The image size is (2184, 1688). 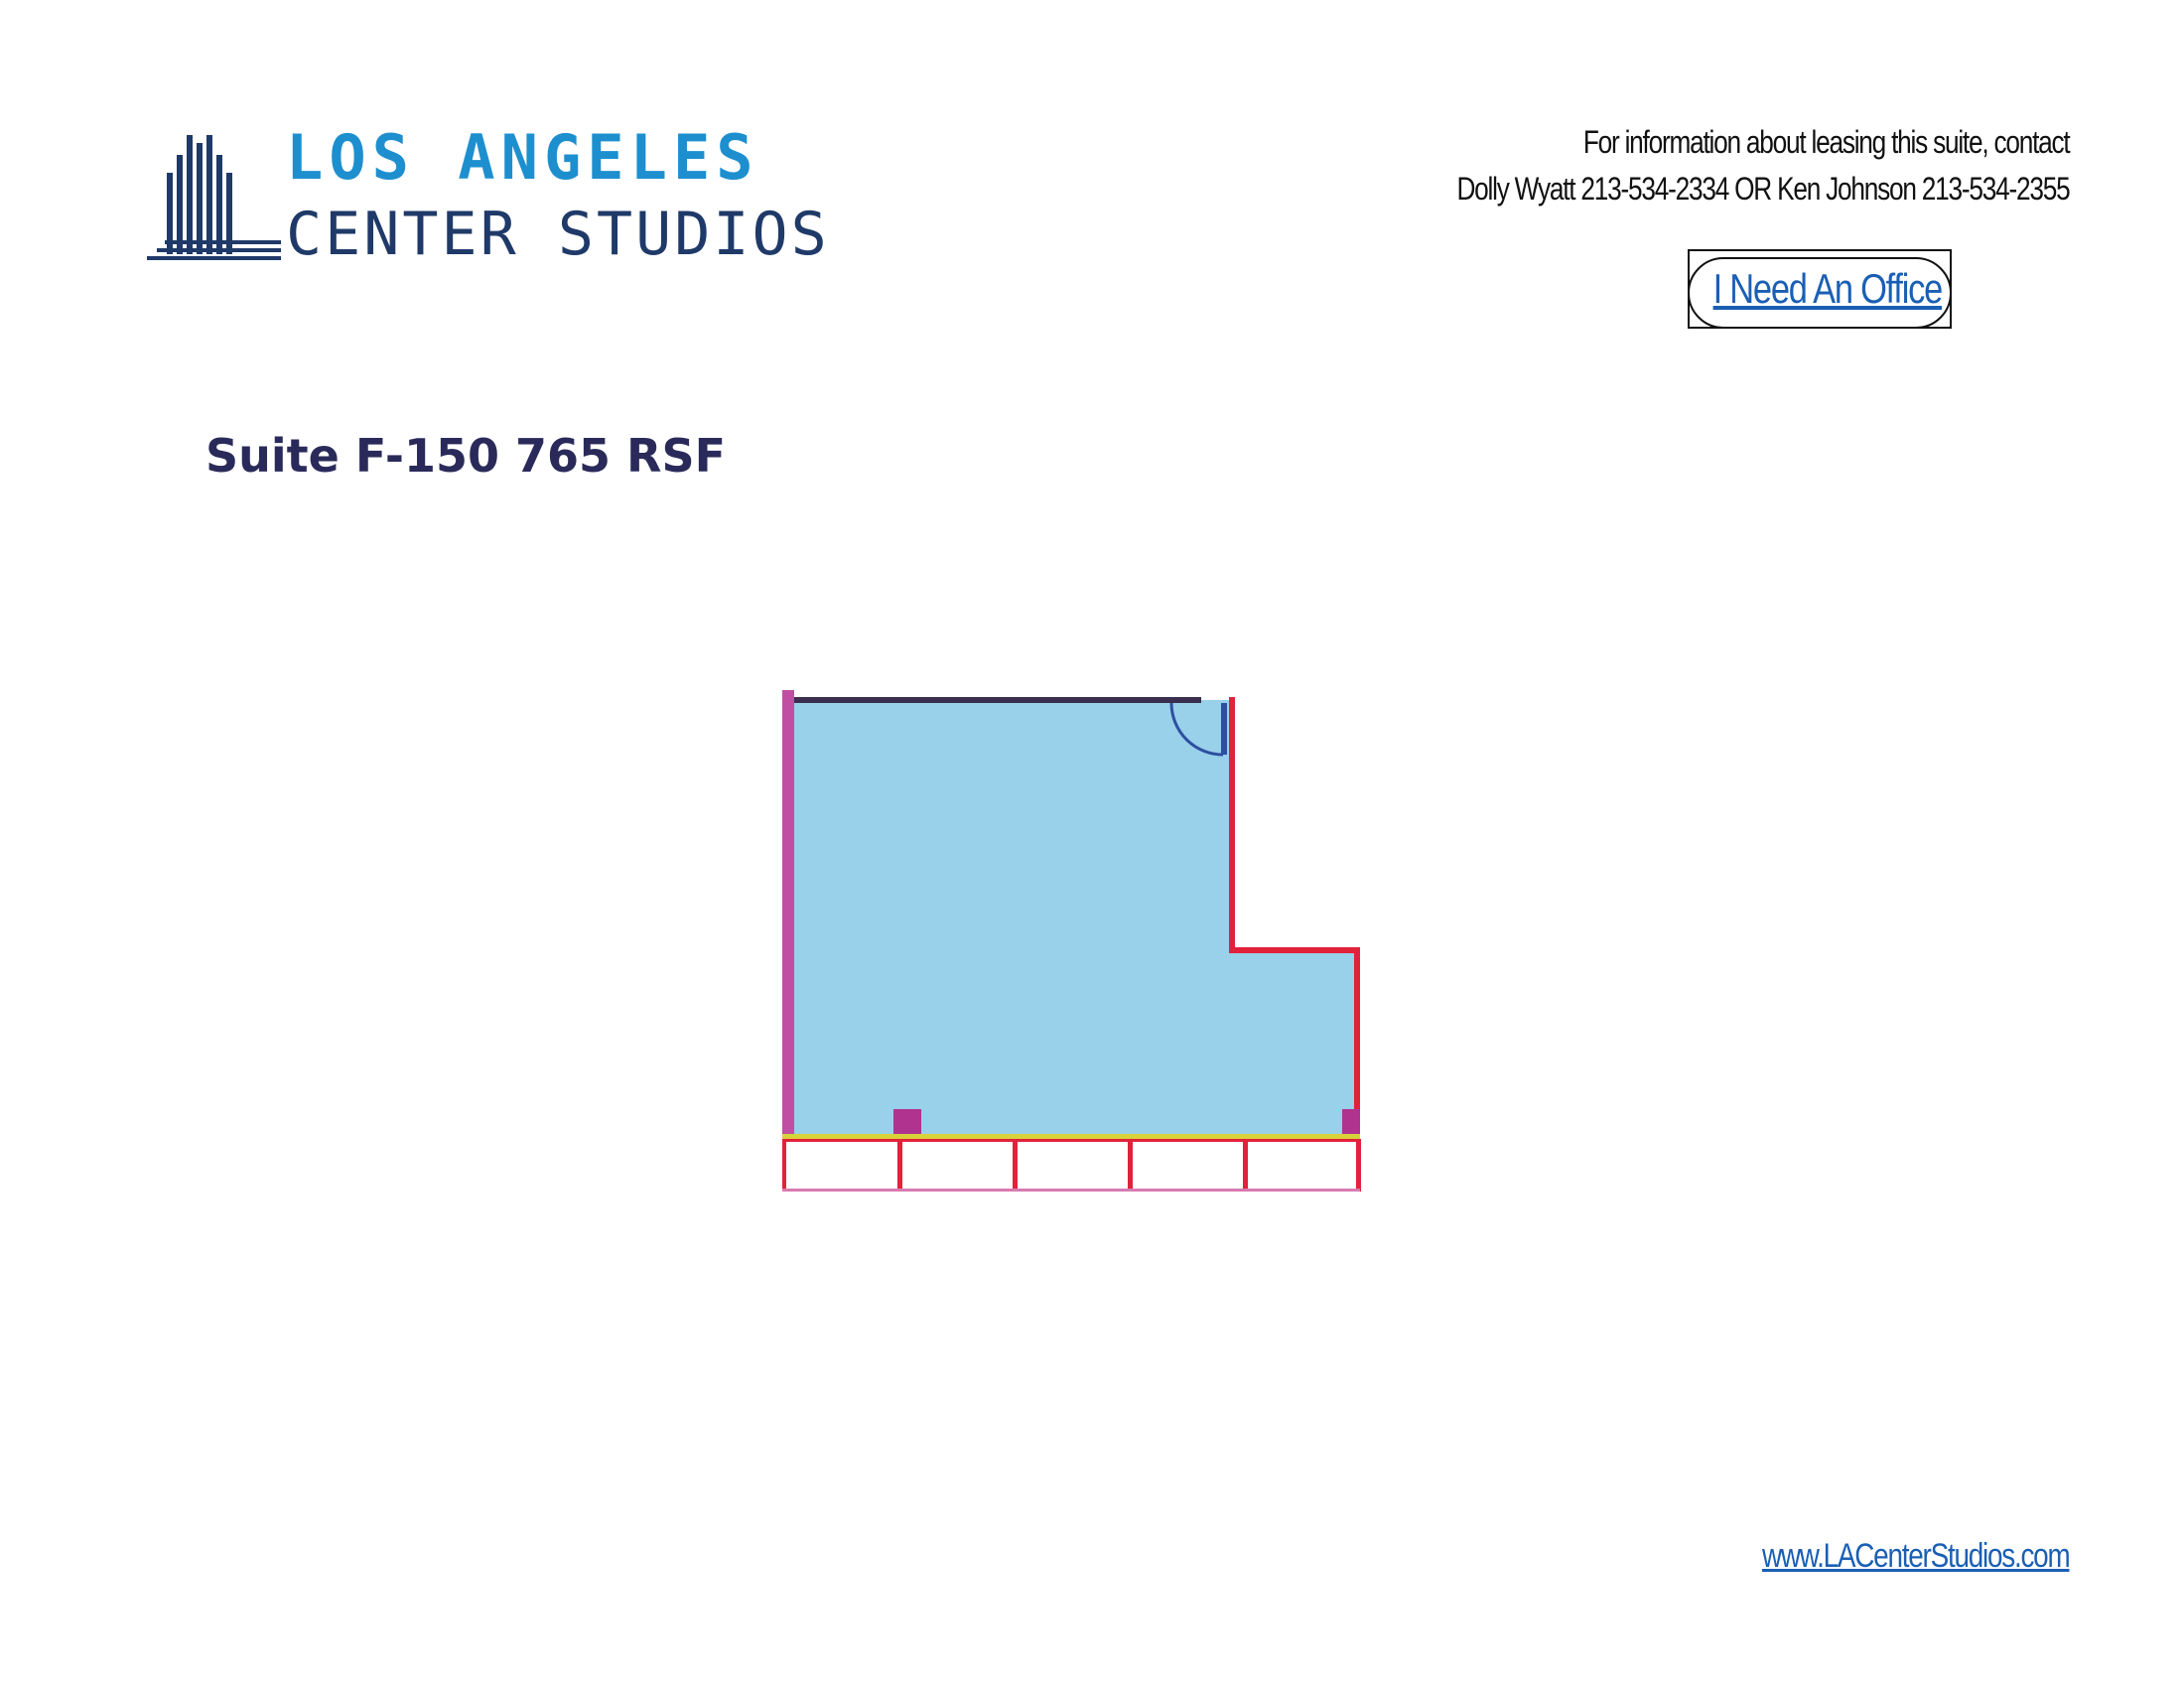 What do you see at coordinates (487, 198) in the screenshot?
I see `company-logo: LOS ANGELES CENTER STUDIOS` at bounding box center [487, 198].